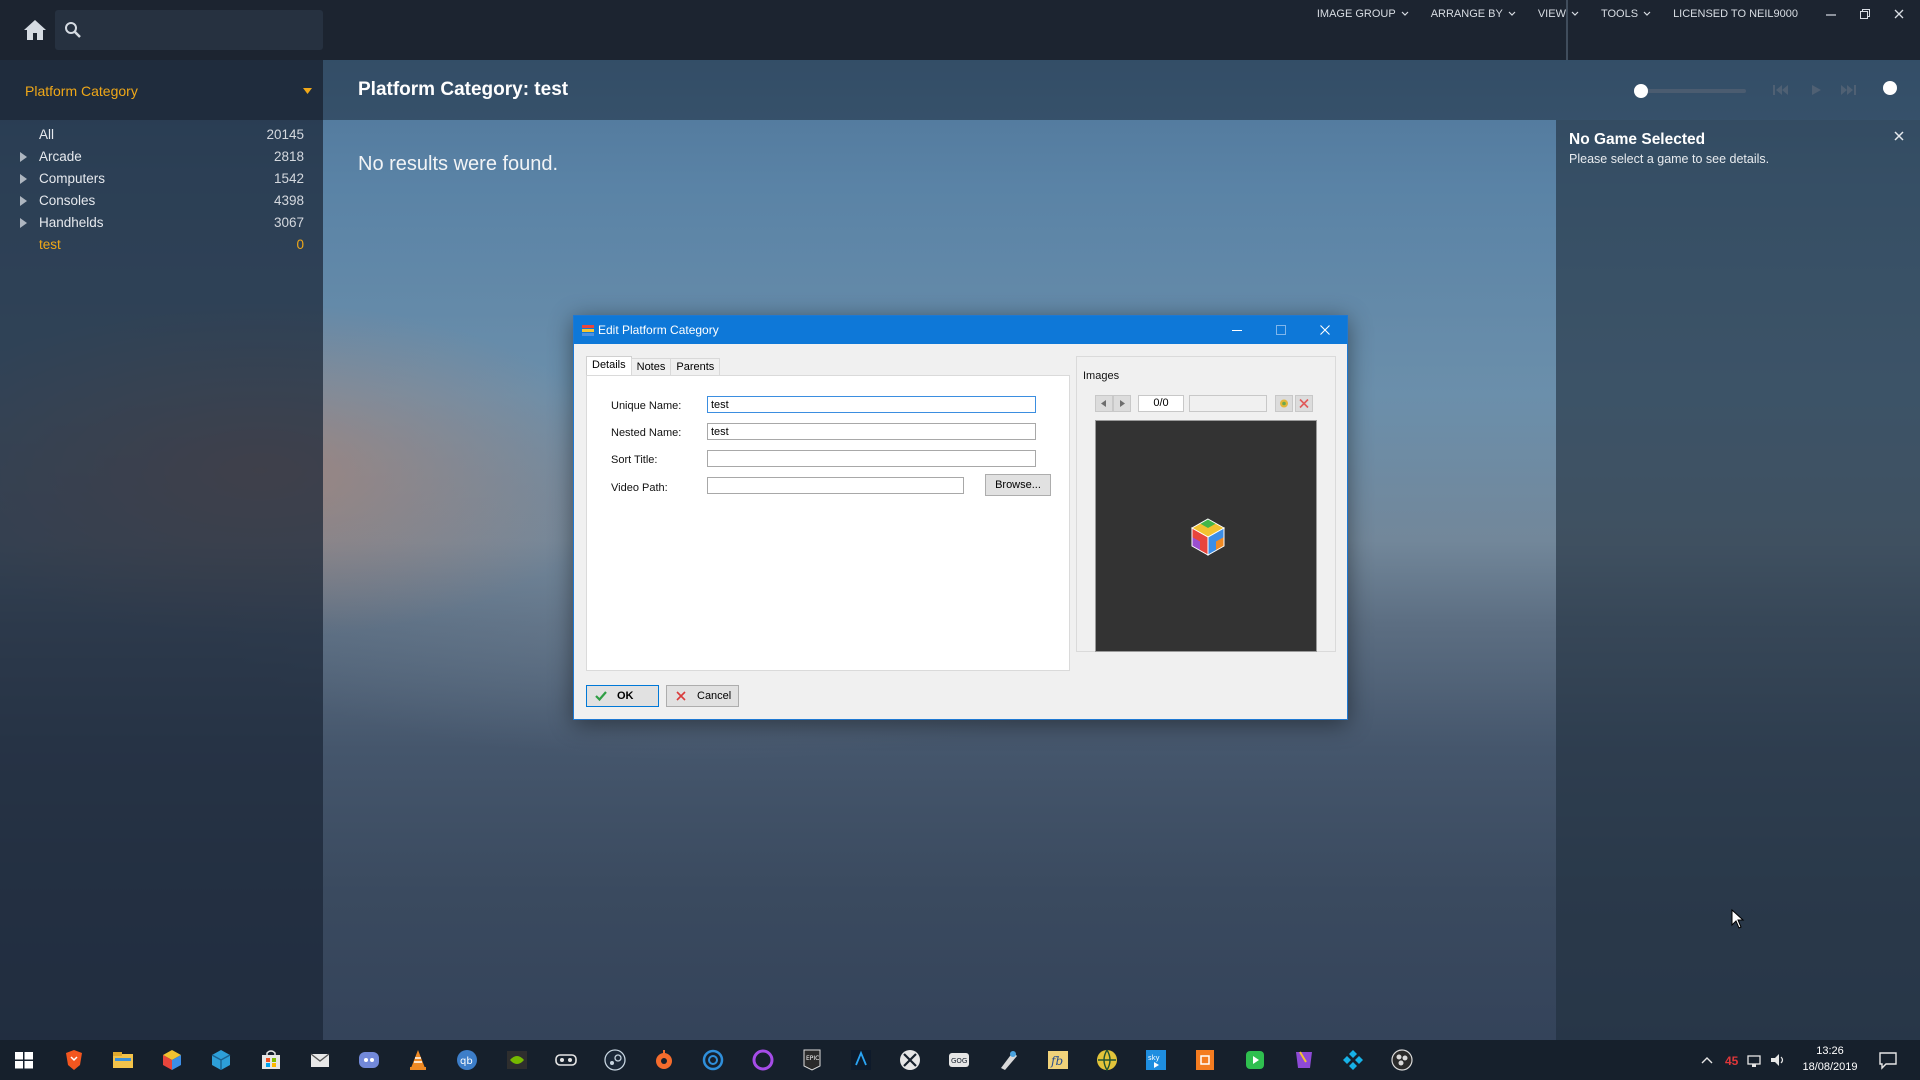  I want to click on image-type-select, so click(1228, 403).